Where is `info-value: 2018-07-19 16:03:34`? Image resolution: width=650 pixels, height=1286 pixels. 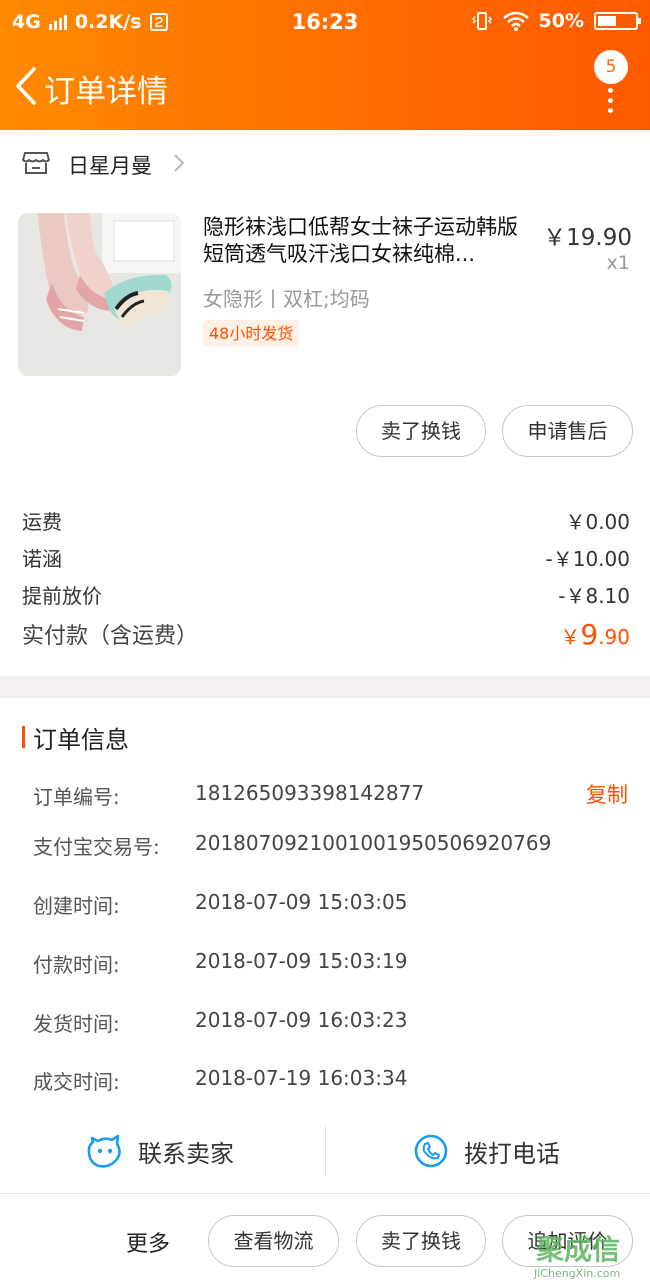
info-value: 2018-07-19 16:03:34 is located at coordinates (301, 1078).